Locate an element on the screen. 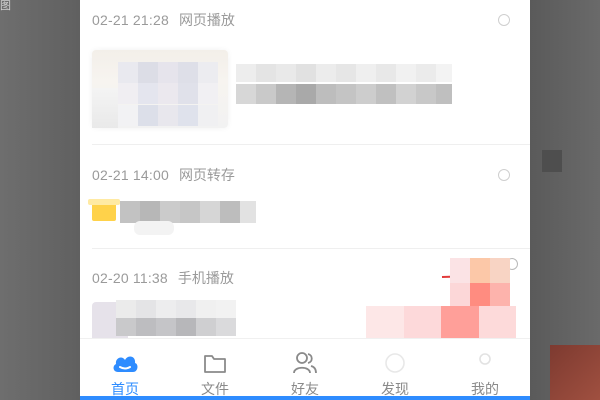  profile-icon is located at coordinates (485, 363).